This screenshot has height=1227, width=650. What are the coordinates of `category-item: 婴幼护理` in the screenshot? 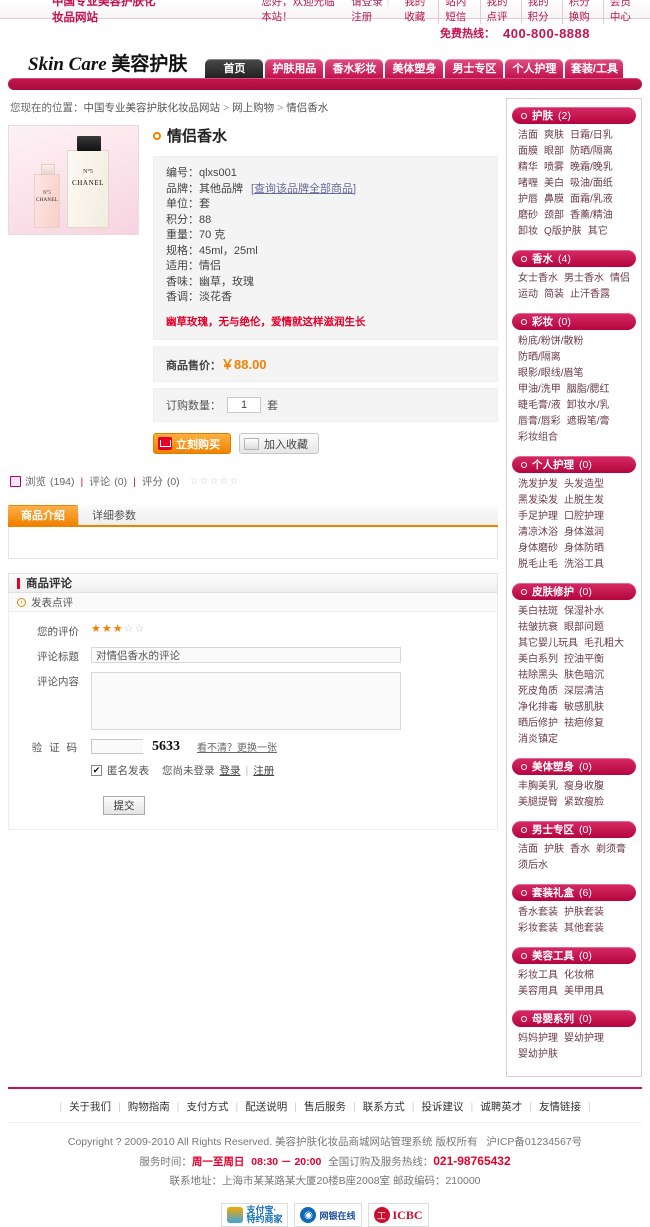 It's located at (584, 1039).